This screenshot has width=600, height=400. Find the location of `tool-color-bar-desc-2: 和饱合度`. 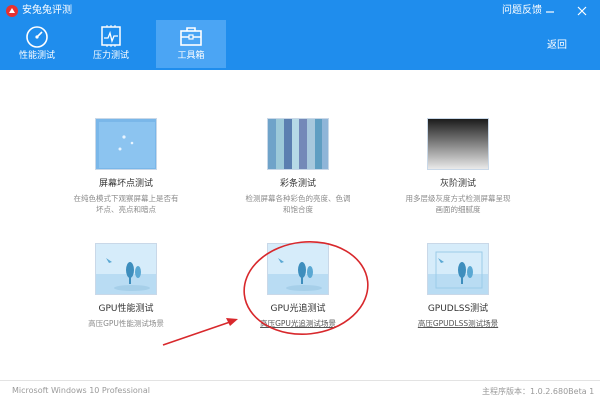

tool-color-bar-desc-2: 和饱合度 is located at coordinates (298, 209).